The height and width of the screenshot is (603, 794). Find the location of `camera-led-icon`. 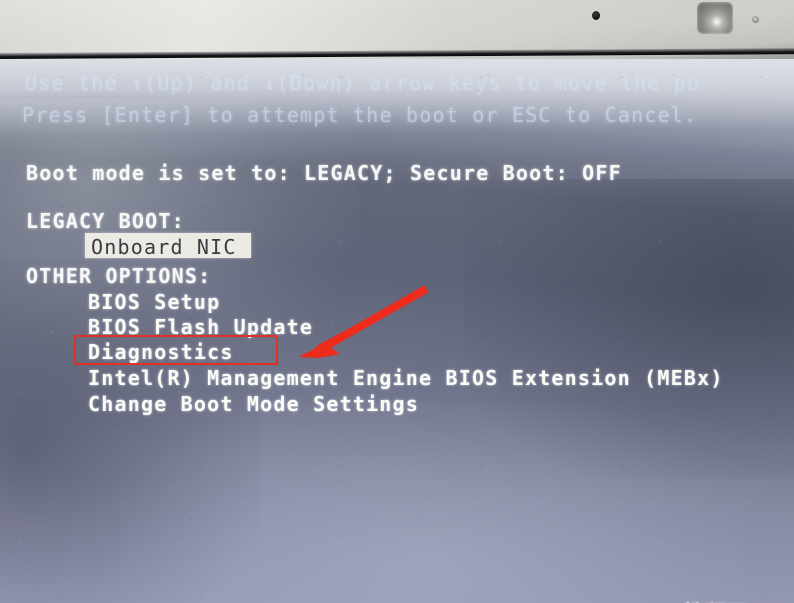

camera-led-icon is located at coordinates (596, 15).